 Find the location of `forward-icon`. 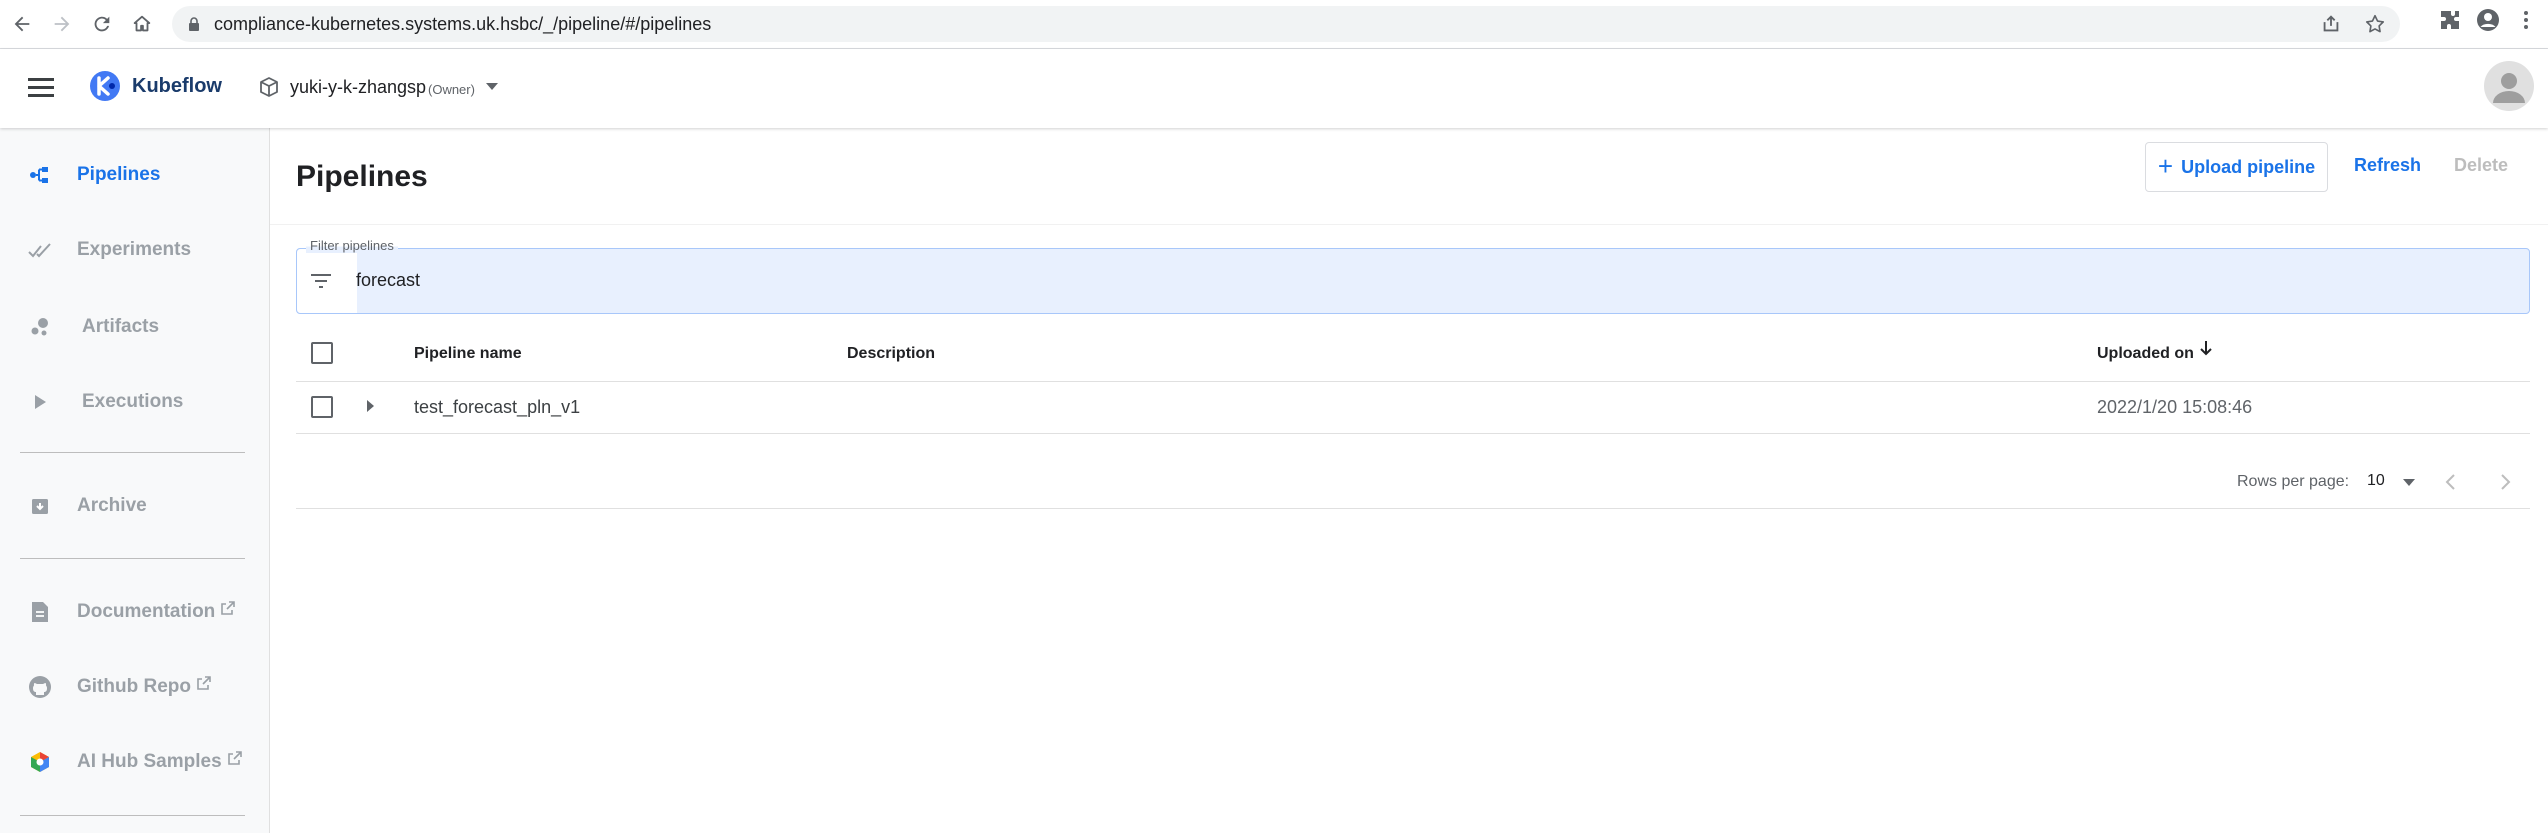

forward-icon is located at coordinates (62, 24).